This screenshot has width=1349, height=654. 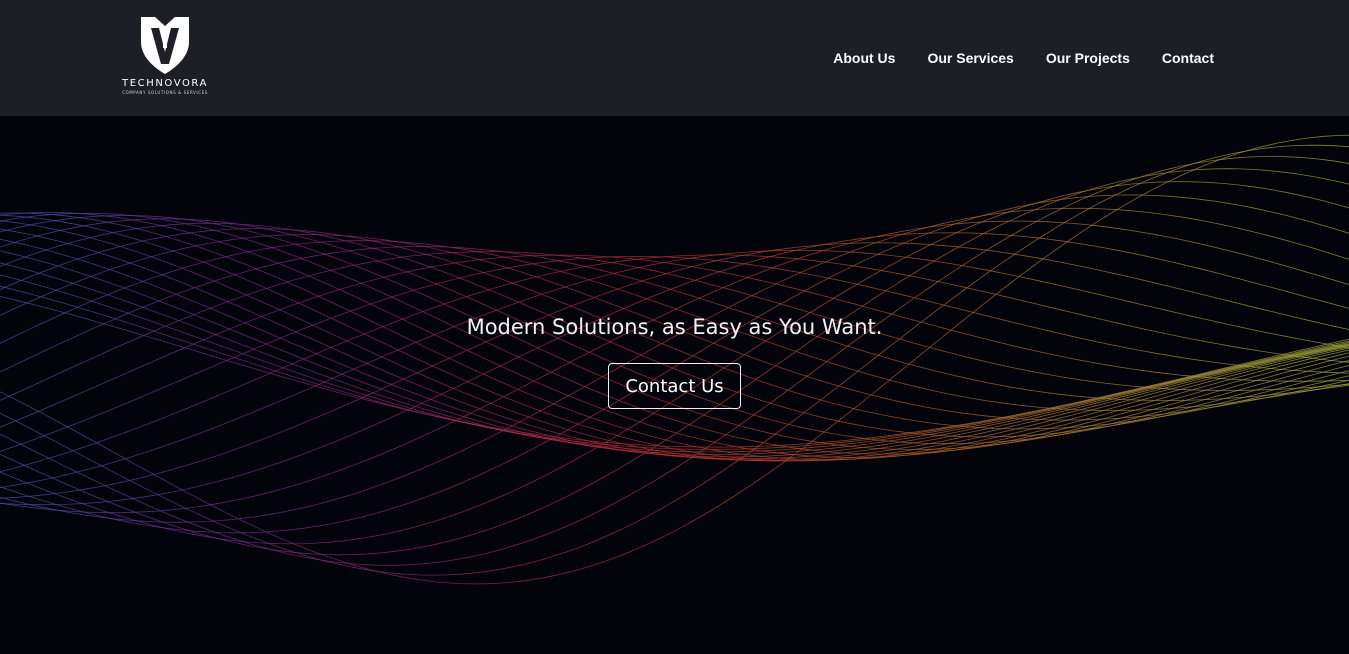 What do you see at coordinates (165, 45) in the screenshot?
I see `v-shield-logo-icon` at bounding box center [165, 45].